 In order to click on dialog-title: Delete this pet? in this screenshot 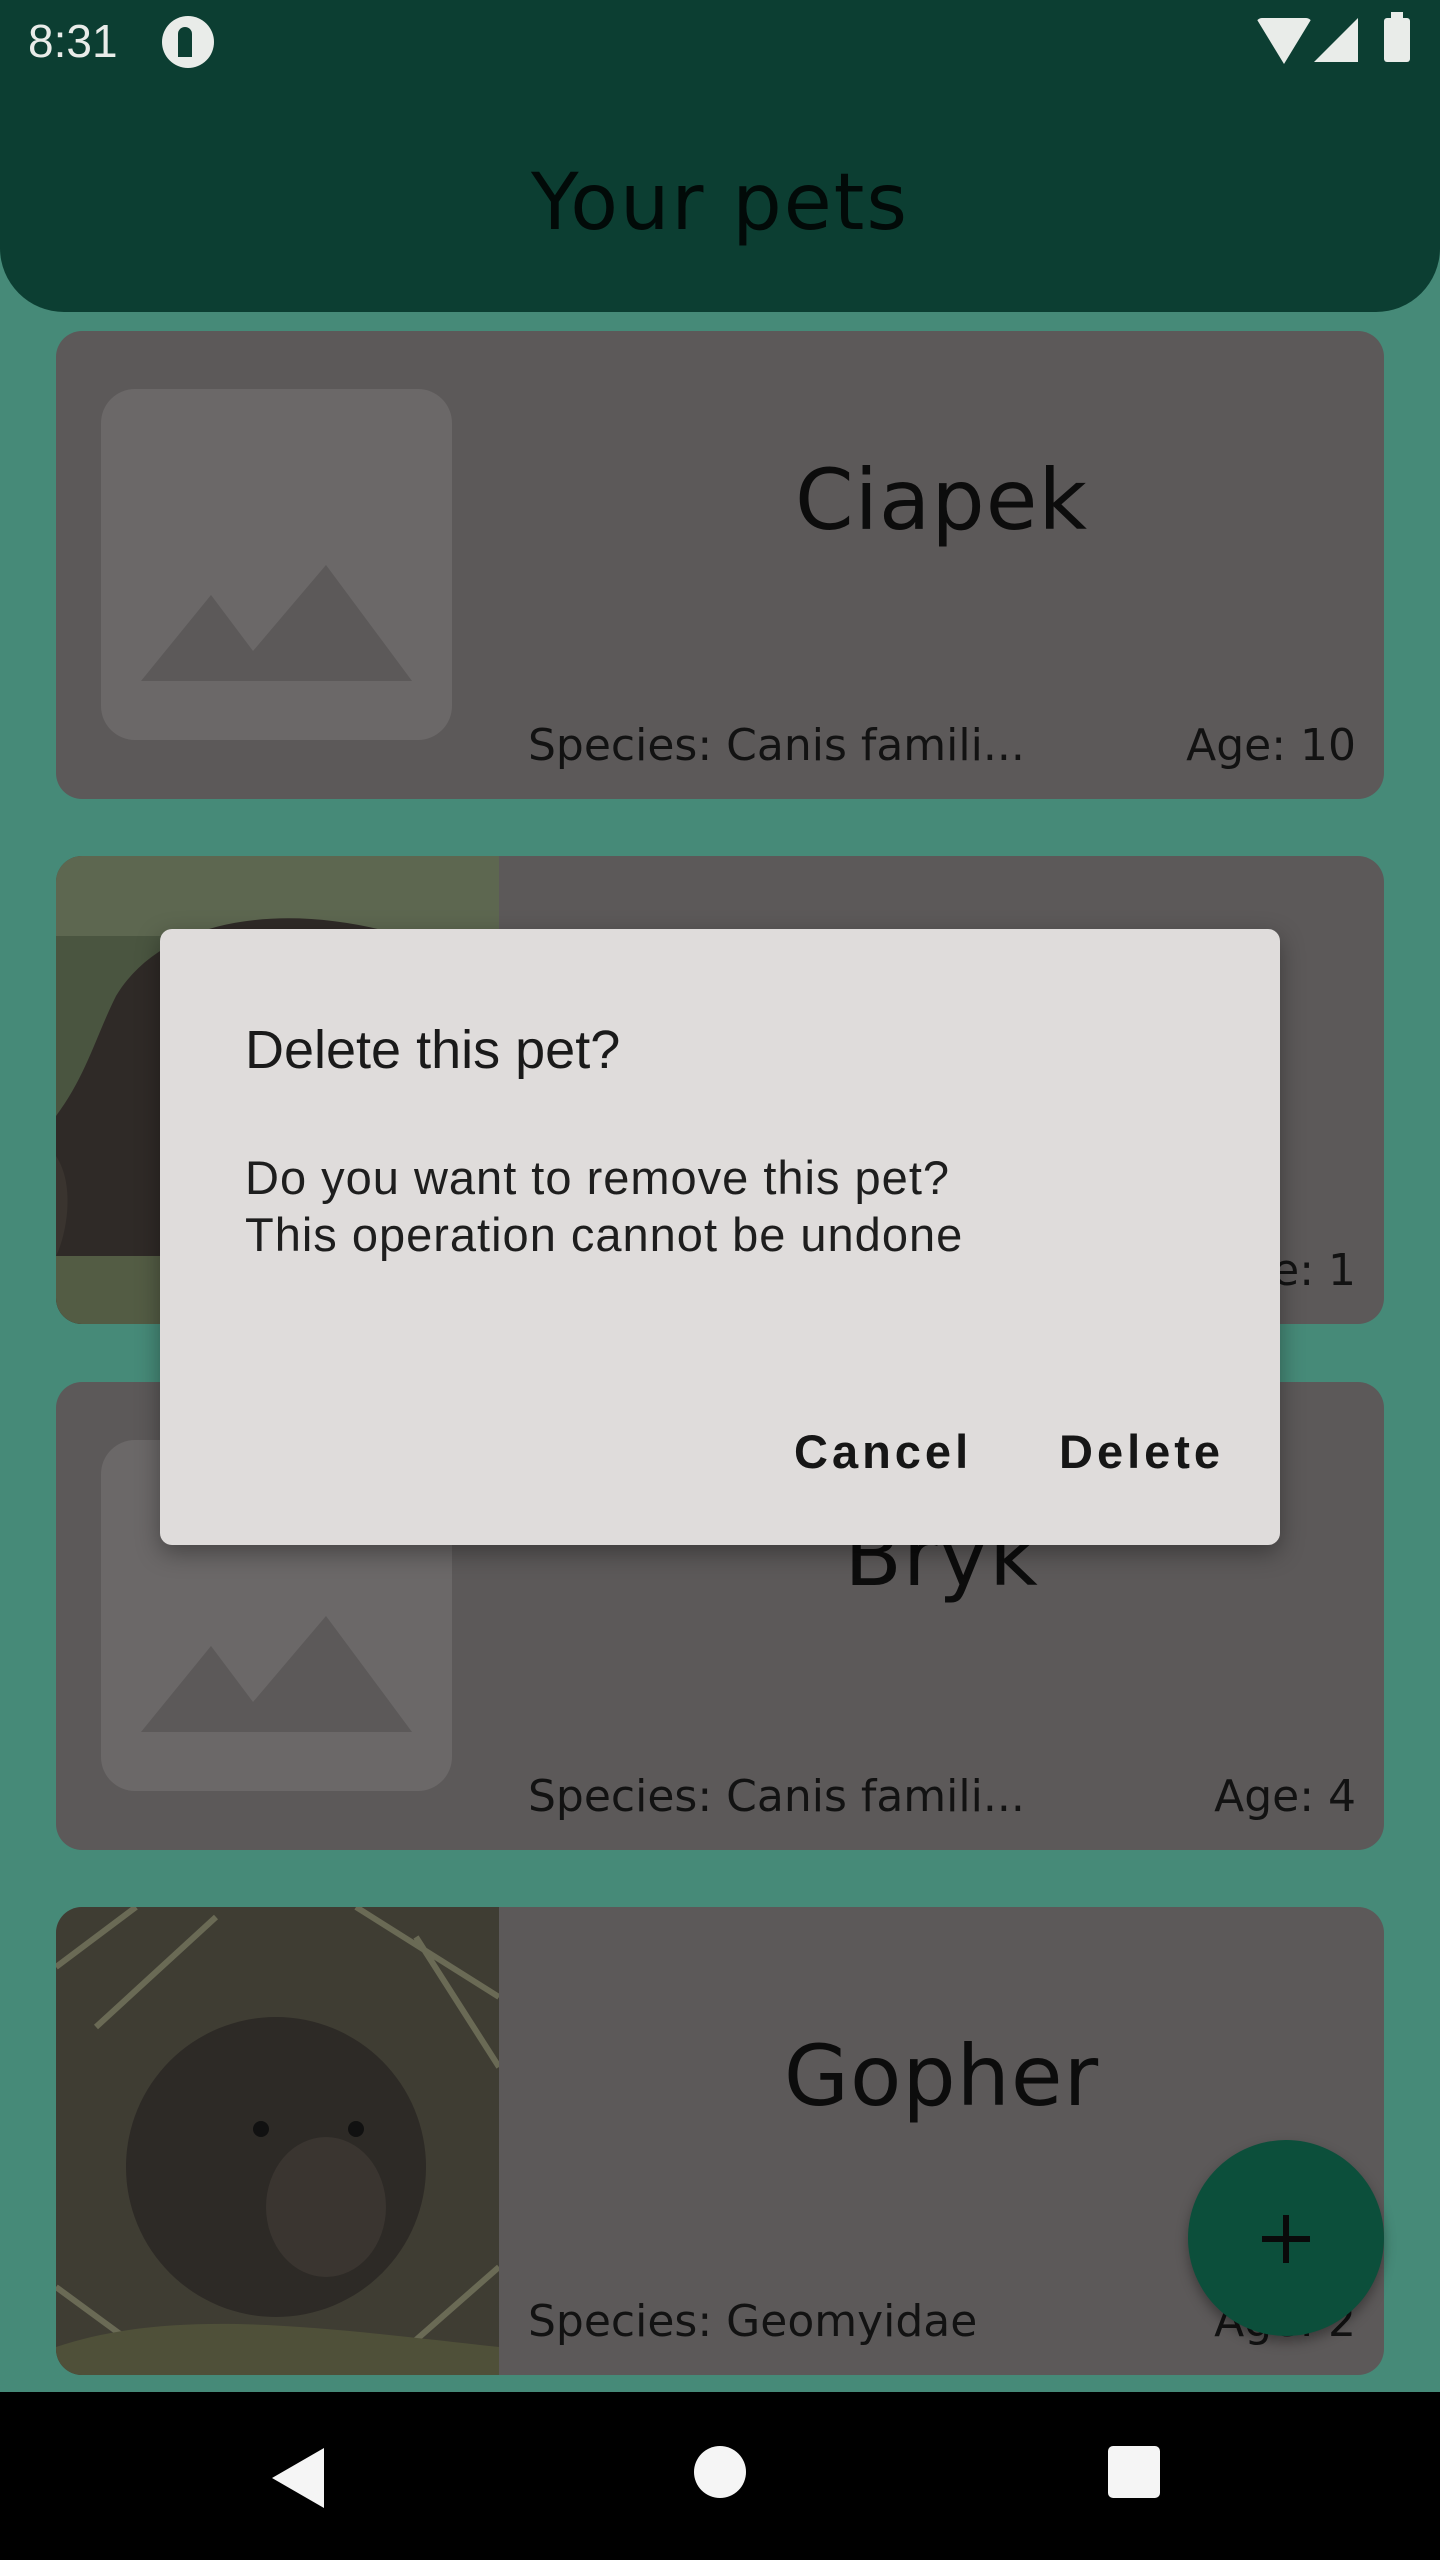, I will do `click(433, 1050)`.